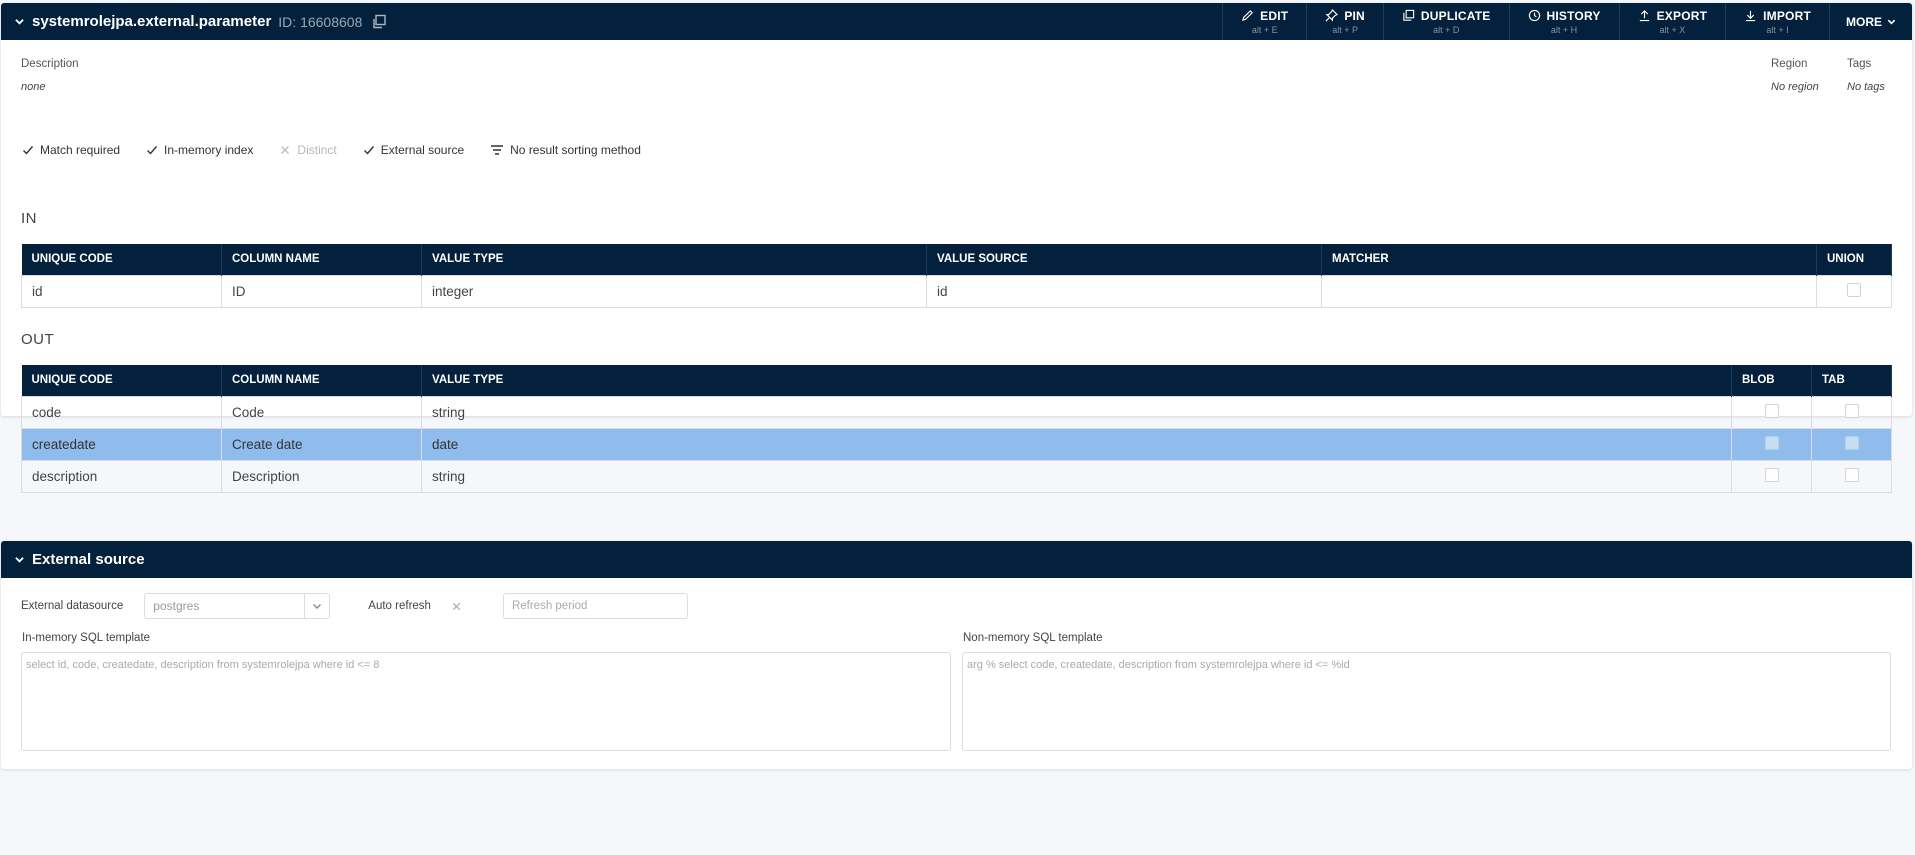 The width and height of the screenshot is (1915, 855). Describe the element at coordinates (1672, 21) in the screenshot. I see `export-button: EXPORT alt + X` at that location.